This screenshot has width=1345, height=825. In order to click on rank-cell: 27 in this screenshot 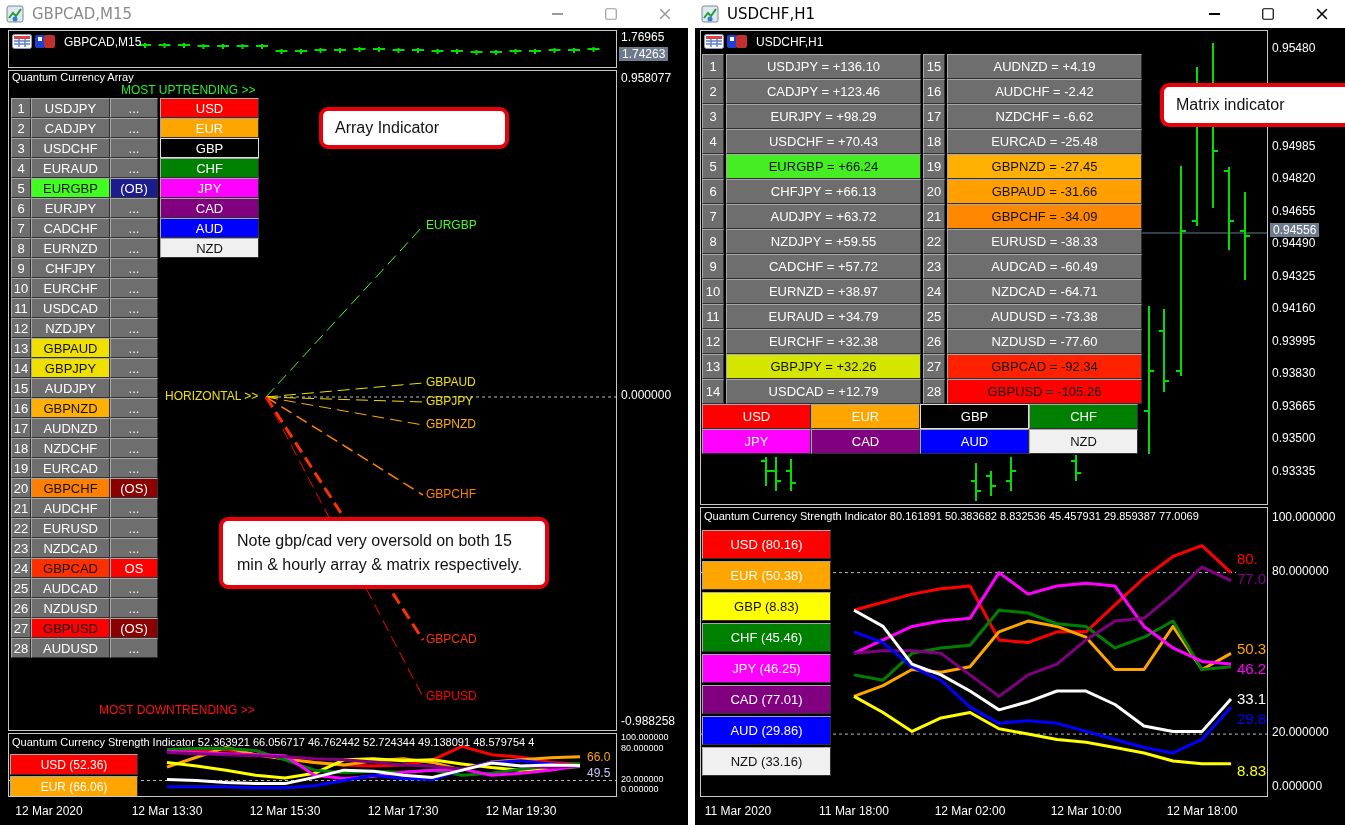, I will do `click(934, 366)`.